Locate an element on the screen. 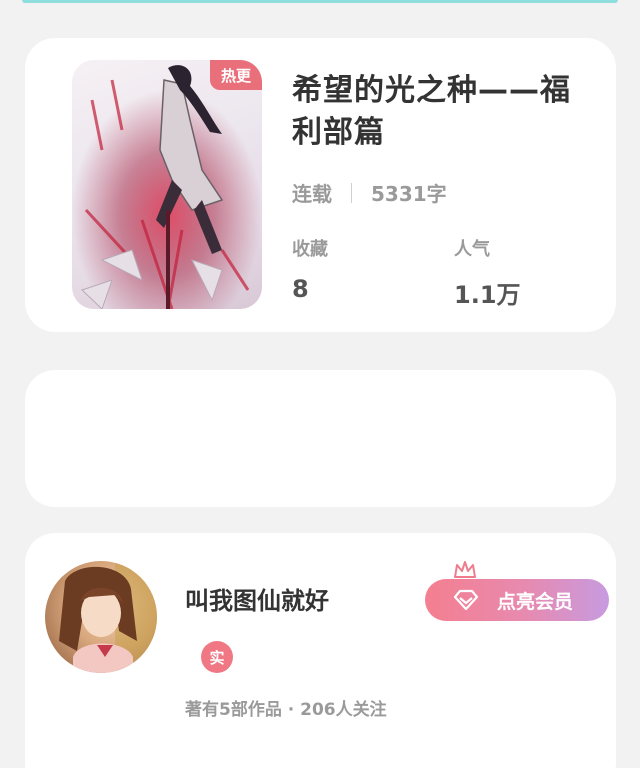 This screenshot has height=768, width=640. popularity-value: 1.1万 is located at coordinates (487, 295).